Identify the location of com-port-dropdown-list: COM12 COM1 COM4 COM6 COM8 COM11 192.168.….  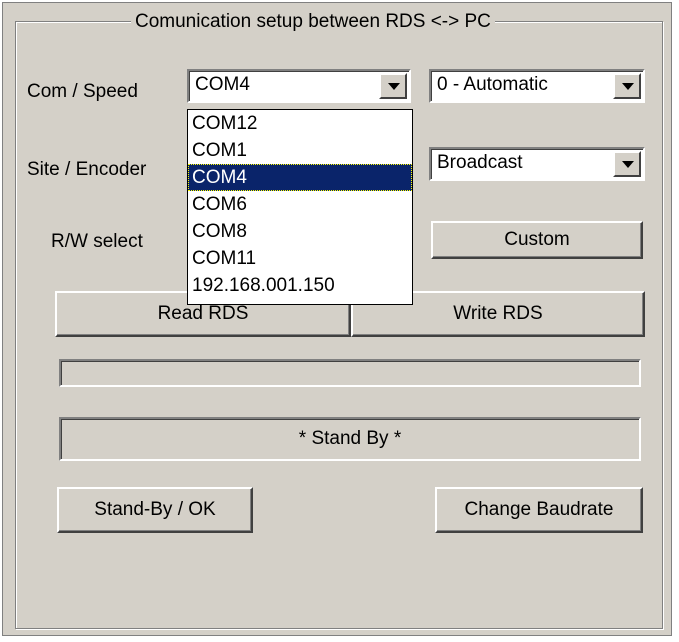
(300, 207).